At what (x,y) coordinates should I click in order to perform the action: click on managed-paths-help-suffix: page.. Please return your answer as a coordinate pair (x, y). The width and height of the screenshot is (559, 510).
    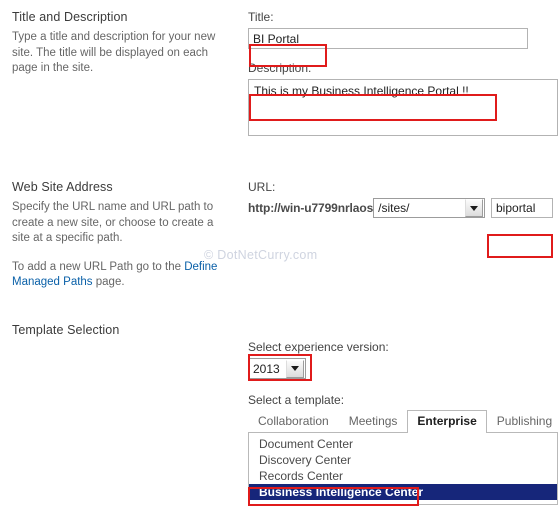
    Looking at the image, I should click on (108, 282).